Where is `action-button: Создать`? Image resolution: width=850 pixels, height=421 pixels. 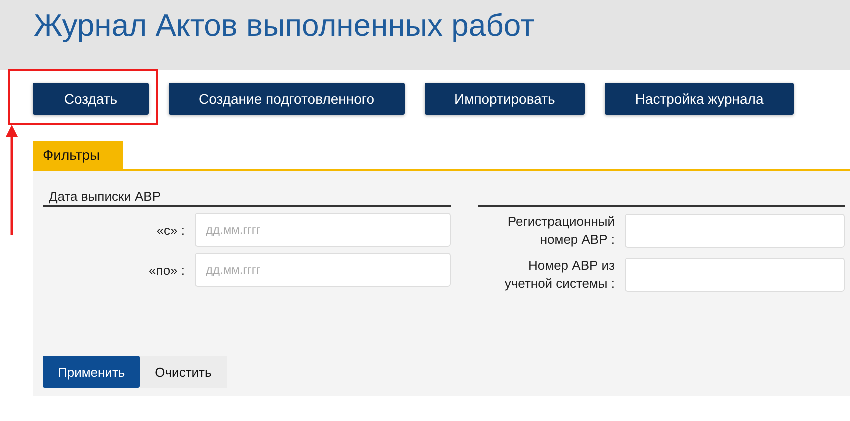 action-button: Создать is located at coordinates (91, 99).